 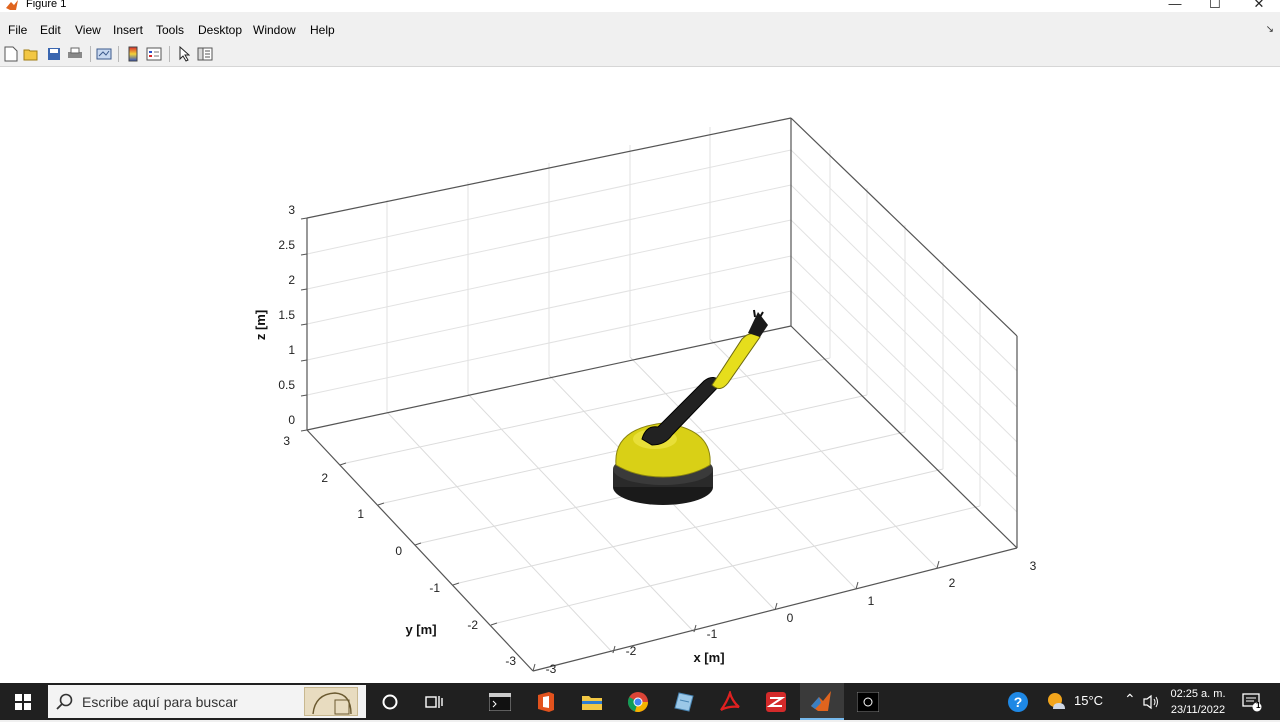 I want to click on x-tick-label: 1, so click(x=871, y=601).